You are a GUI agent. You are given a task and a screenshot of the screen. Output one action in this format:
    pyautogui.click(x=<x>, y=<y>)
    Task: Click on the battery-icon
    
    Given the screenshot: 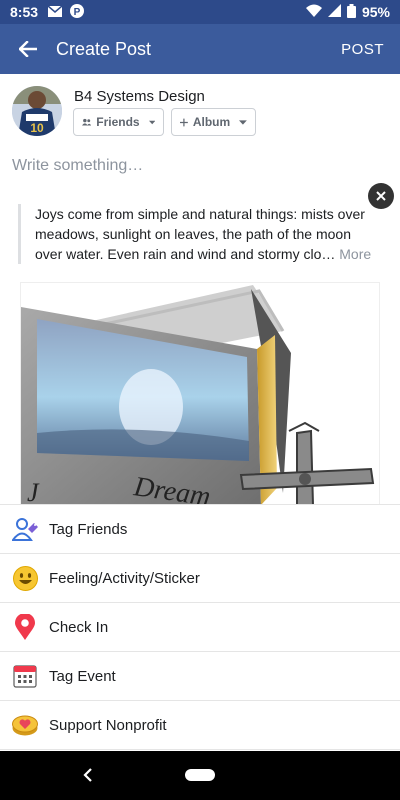 What is the action you would take?
    pyautogui.click(x=351, y=12)
    